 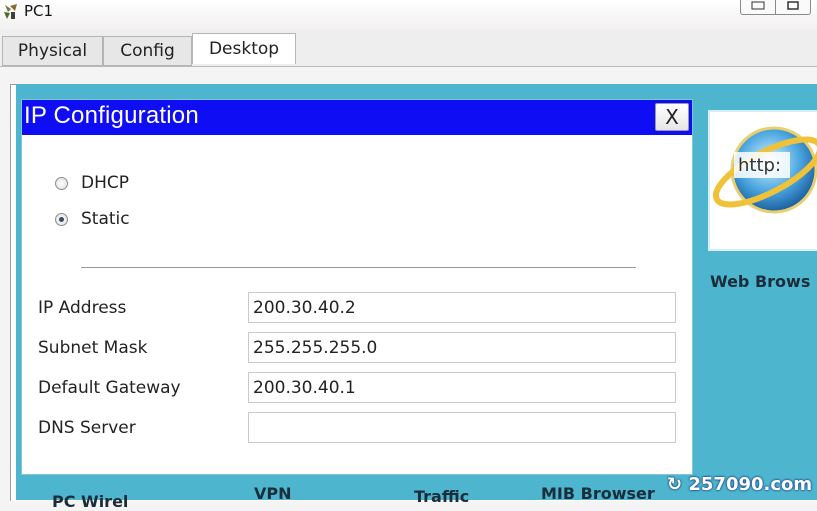 I want to click on dialog-title: IP Configuration, so click(x=111, y=115).